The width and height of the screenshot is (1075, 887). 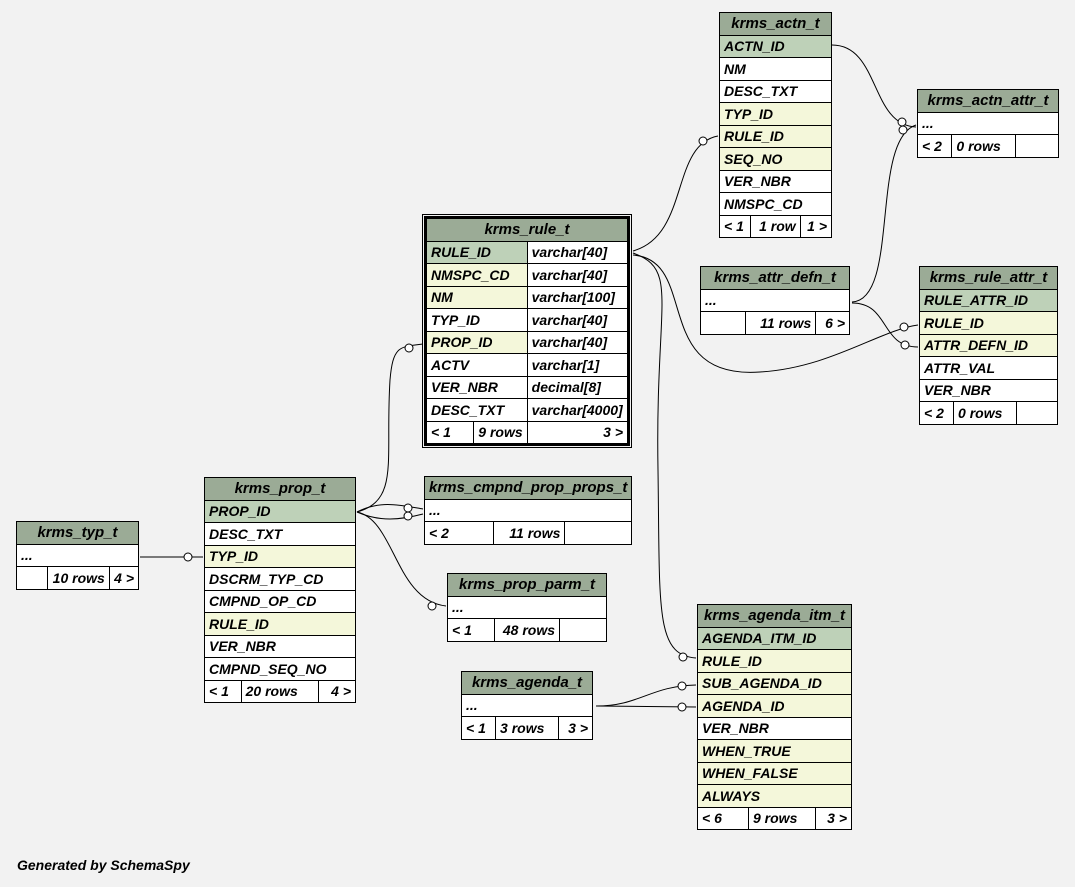 I want to click on table-krms-attr-defn-t: krms_attr_defn_t ... 11 rows 6 >, so click(x=775, y=300).